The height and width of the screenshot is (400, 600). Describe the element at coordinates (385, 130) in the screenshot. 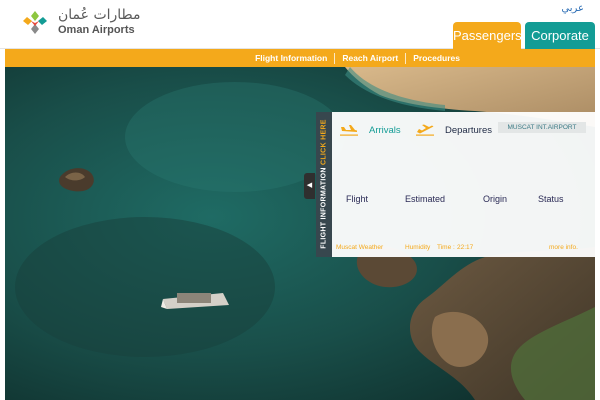

I see `arrivals-label: Arrivals` at that location.